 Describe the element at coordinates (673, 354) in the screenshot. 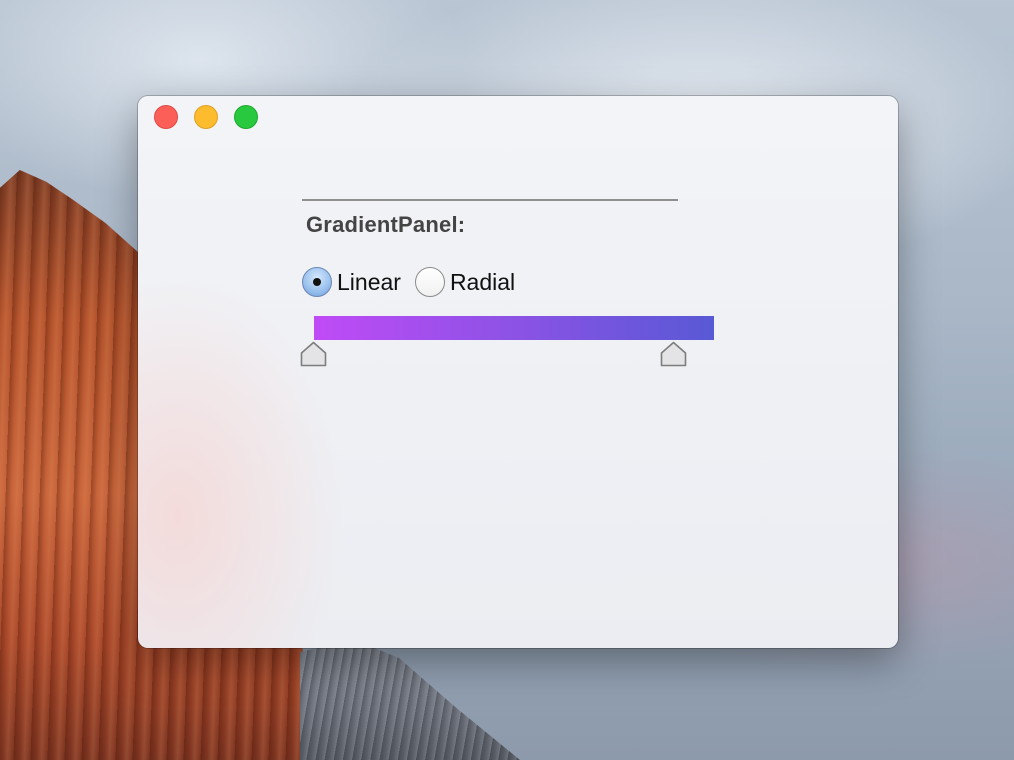

I see `gradient-stop-end-handle-icon` at that location.